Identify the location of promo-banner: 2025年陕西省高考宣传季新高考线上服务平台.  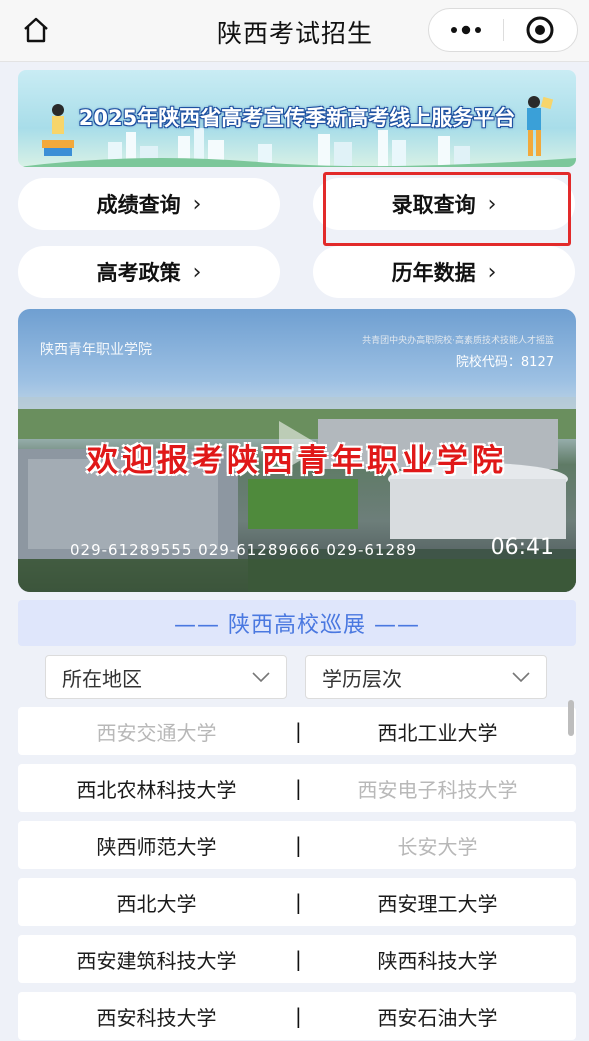
(297, 118).